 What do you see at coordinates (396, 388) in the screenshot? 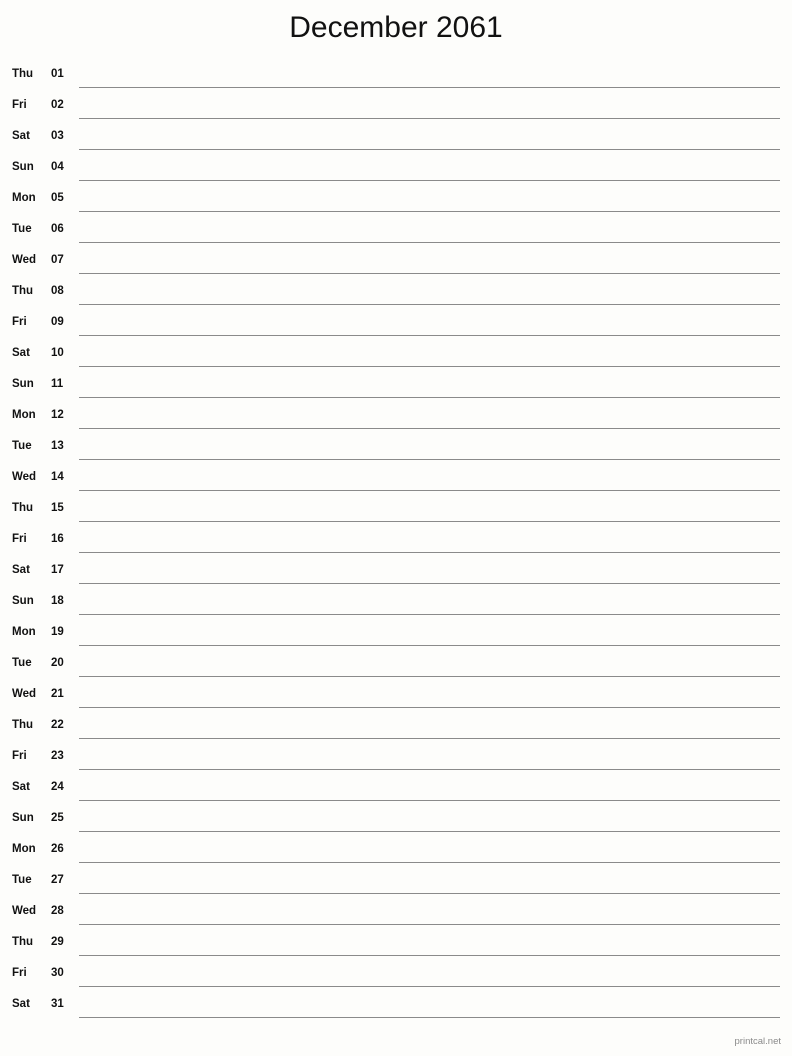
I see `day-row: Sun 11` at bounding box center [396, 388].